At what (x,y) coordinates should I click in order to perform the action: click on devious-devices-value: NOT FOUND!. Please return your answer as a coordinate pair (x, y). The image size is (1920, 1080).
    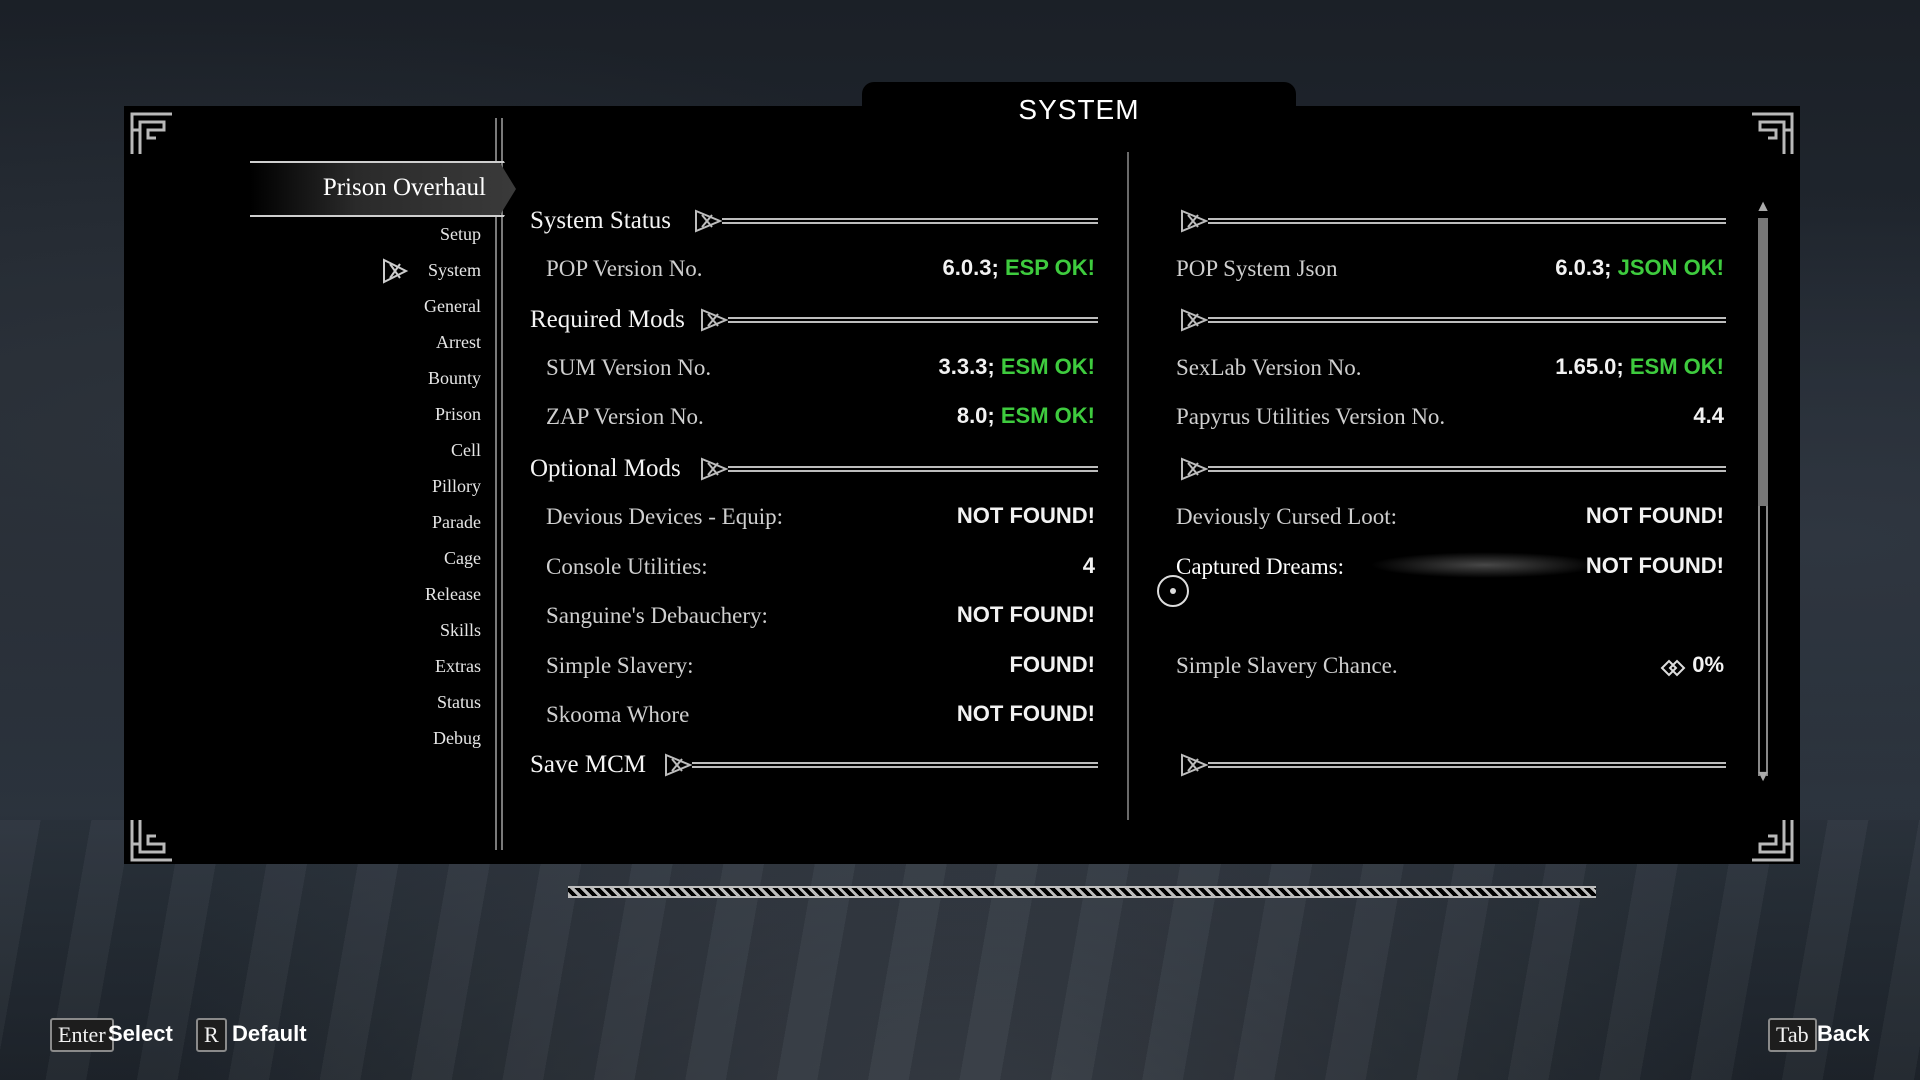
    Looking at the image, I should click on (1025, 515).